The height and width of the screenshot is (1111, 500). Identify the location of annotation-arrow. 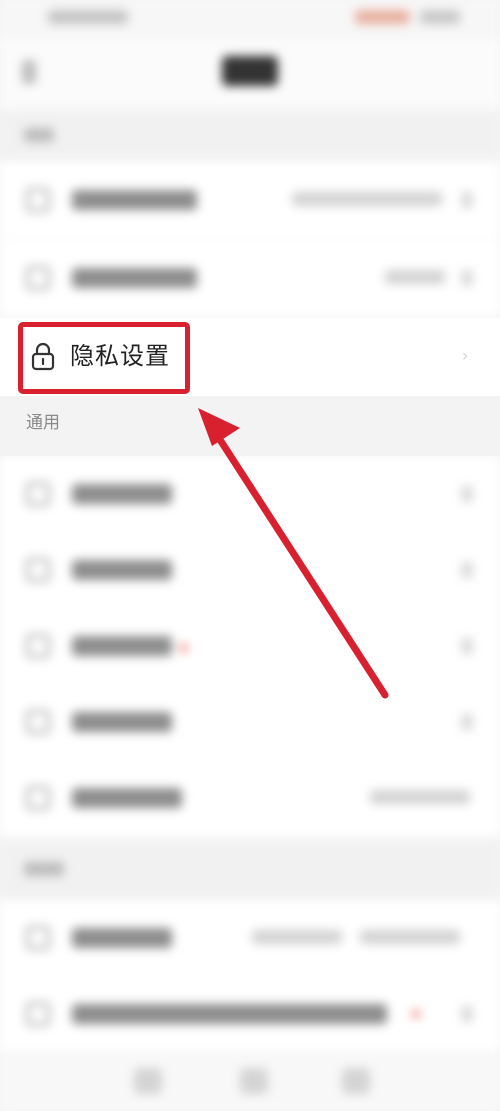
(293, 553).